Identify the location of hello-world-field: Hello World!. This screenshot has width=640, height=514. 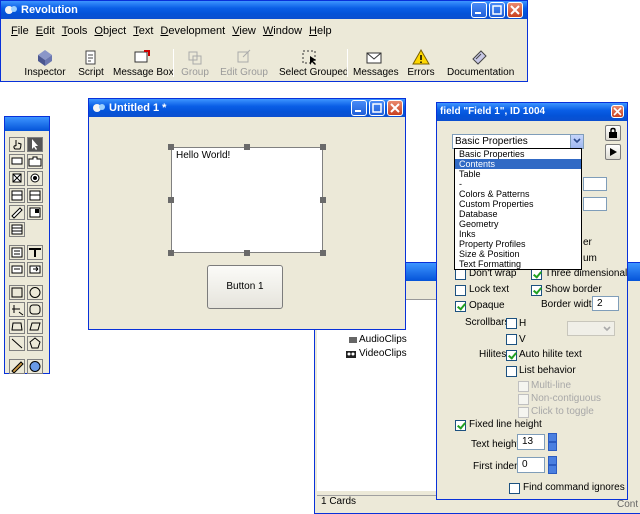
(247, 200).